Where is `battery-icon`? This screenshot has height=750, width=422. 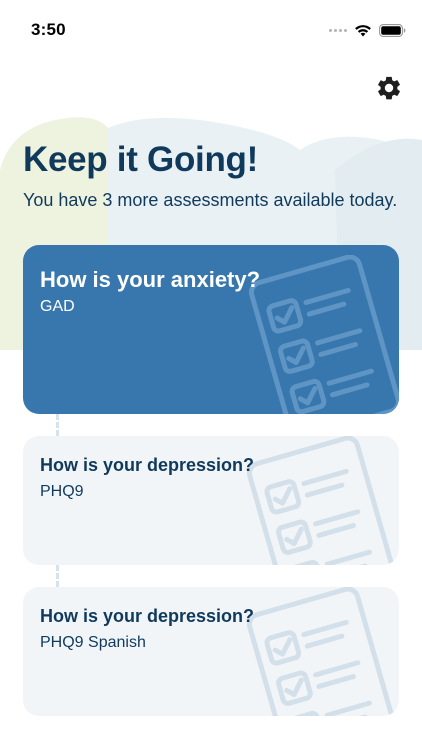 battery-icon is located at coordinates (392, 30).